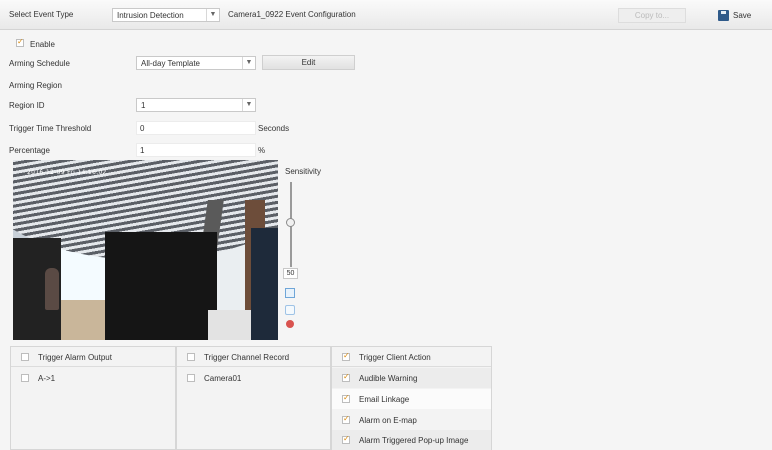  What do you see at coordinates (196, 105) in the screenshot?
I see `region-id-select: 1 ▼` at bounding box center [196, 105].